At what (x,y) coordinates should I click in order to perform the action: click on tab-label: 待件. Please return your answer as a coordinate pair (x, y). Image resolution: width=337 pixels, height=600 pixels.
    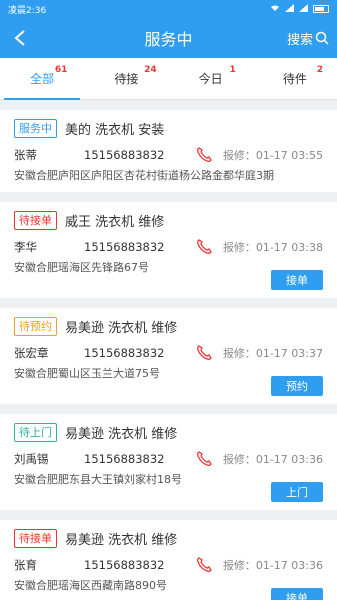
    Looking at the image, I should click on (294, 79).